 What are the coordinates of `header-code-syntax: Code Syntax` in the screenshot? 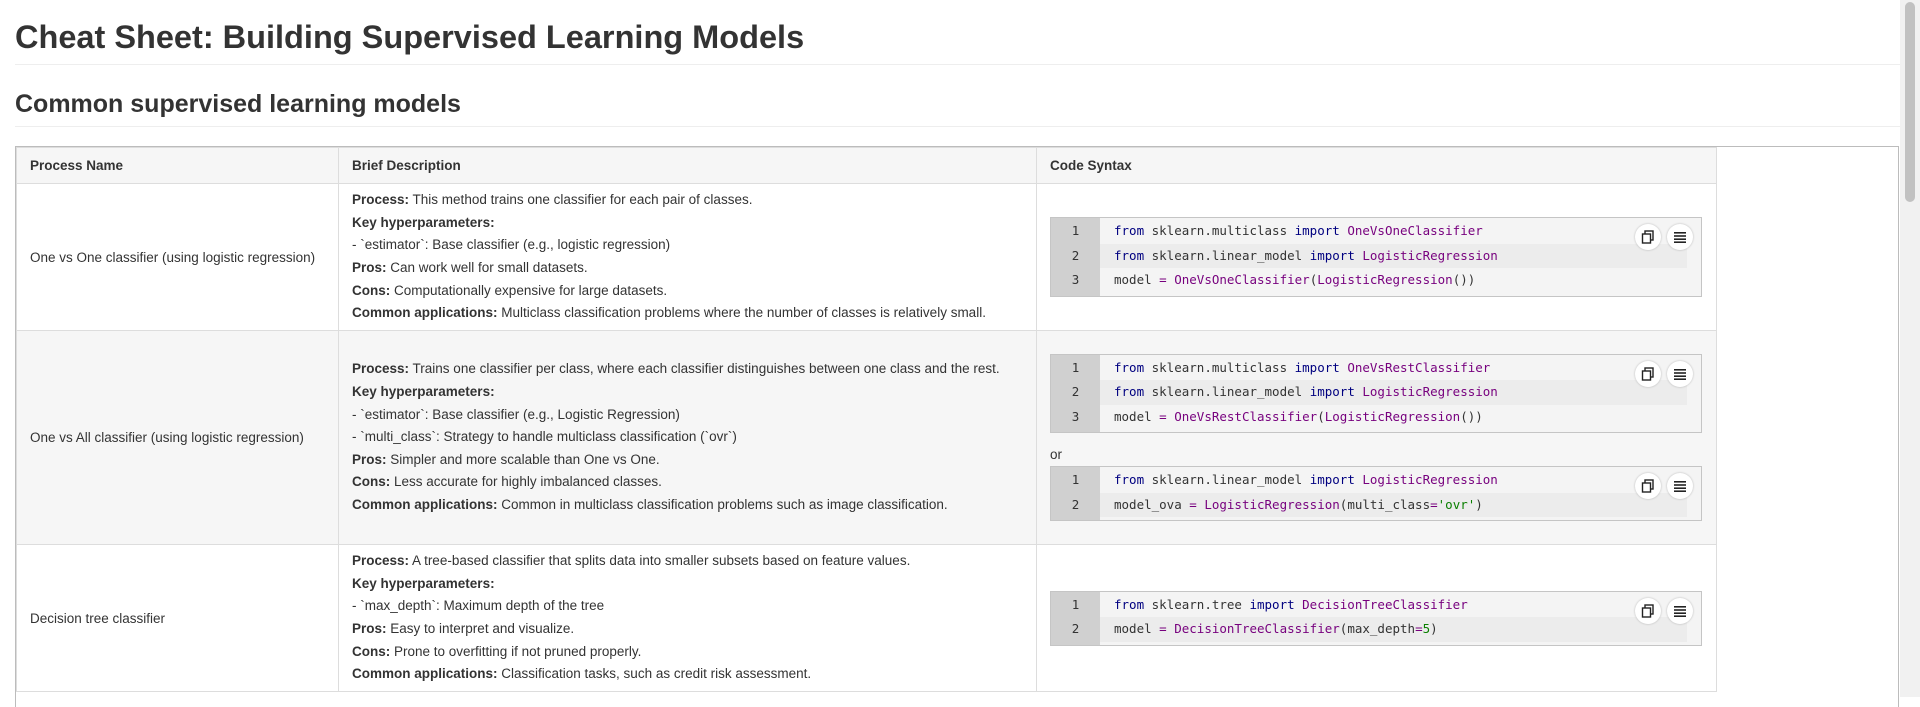 It's located at (1376, 165).